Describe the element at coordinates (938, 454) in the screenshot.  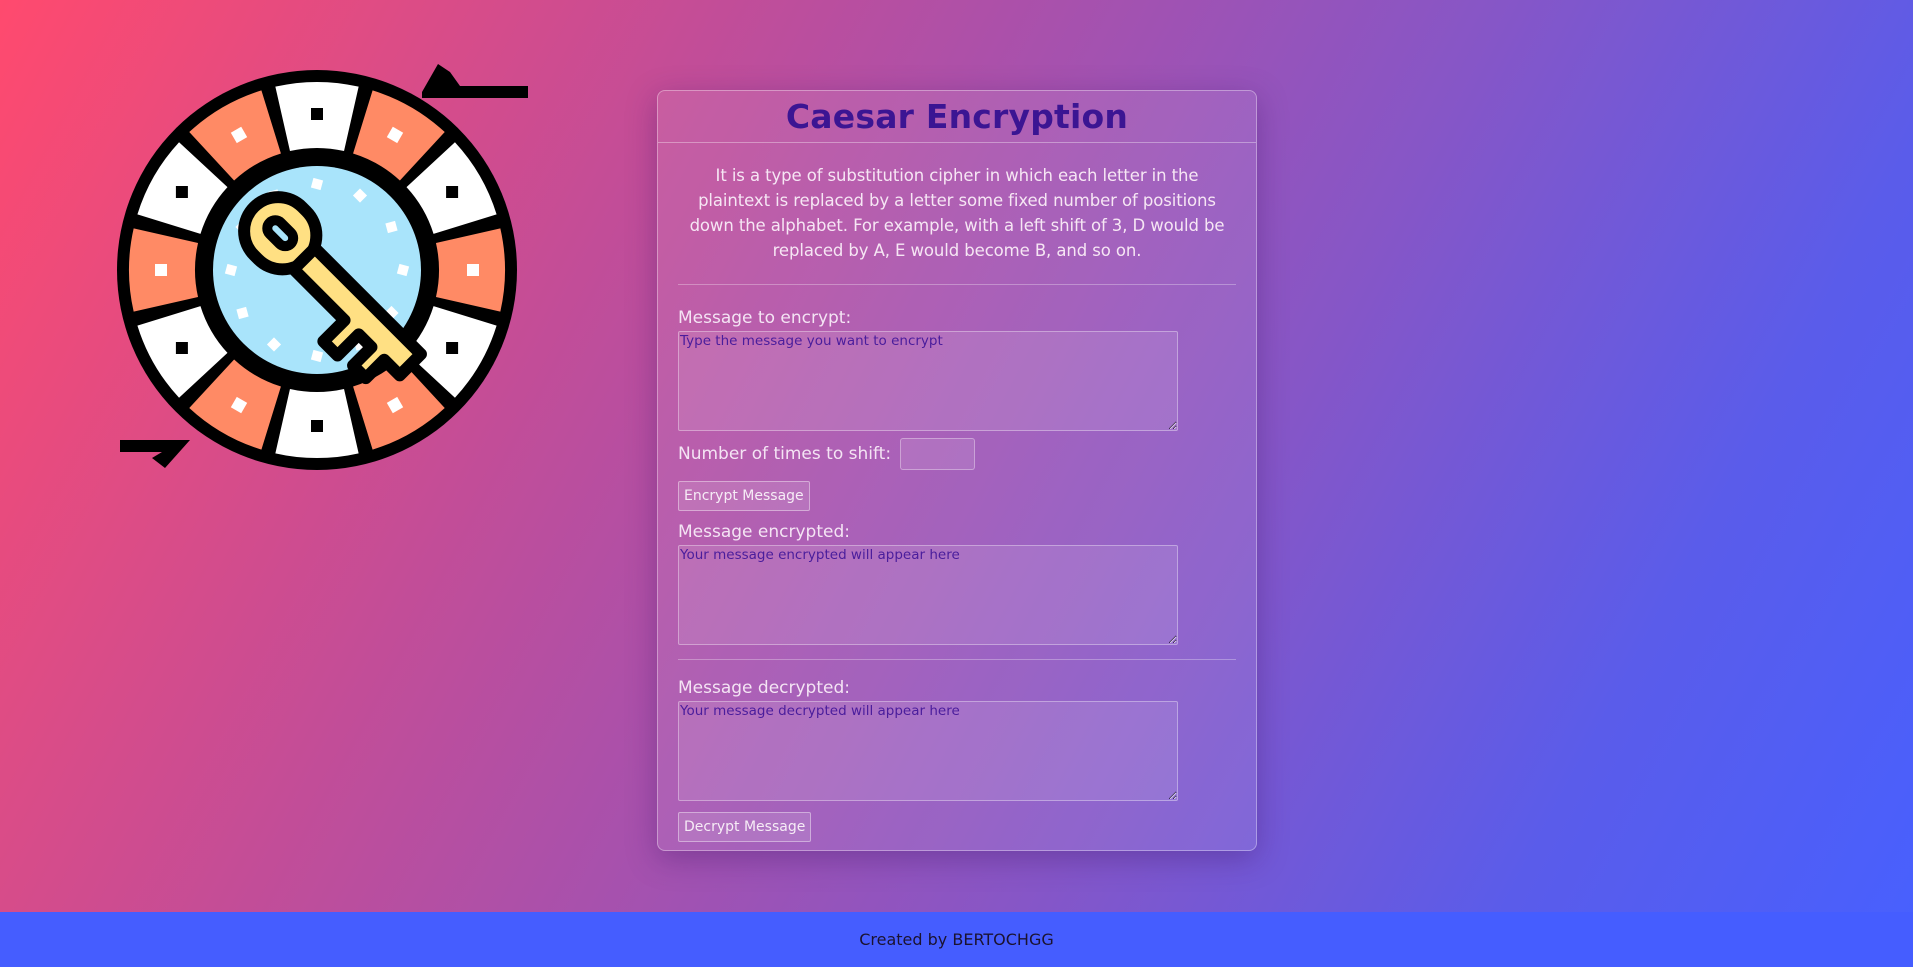
I see `shift-input` at that location.